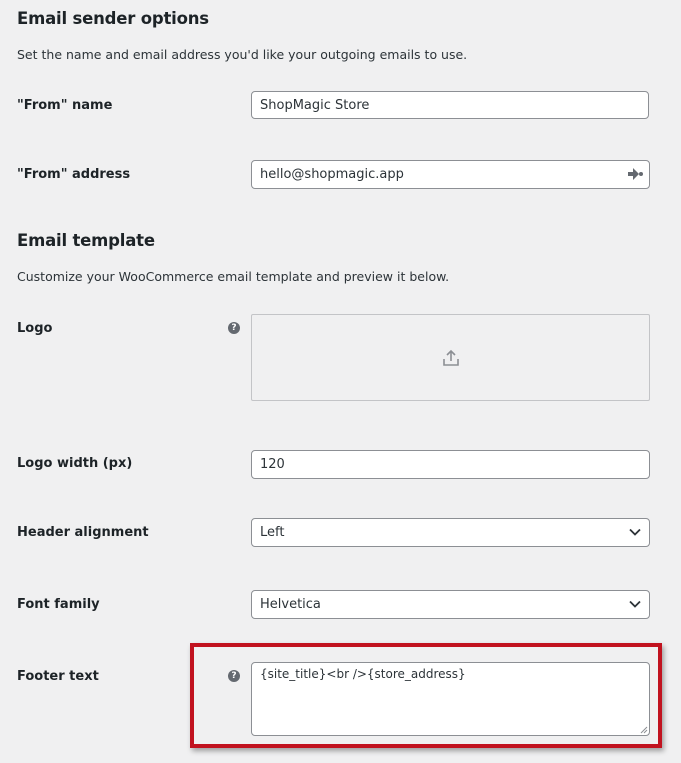 This screenshot has height=763, width=681. Describe the element at coordinates (234, 328) in the screenshot. I see `logo-help-icon: ?` at that location.